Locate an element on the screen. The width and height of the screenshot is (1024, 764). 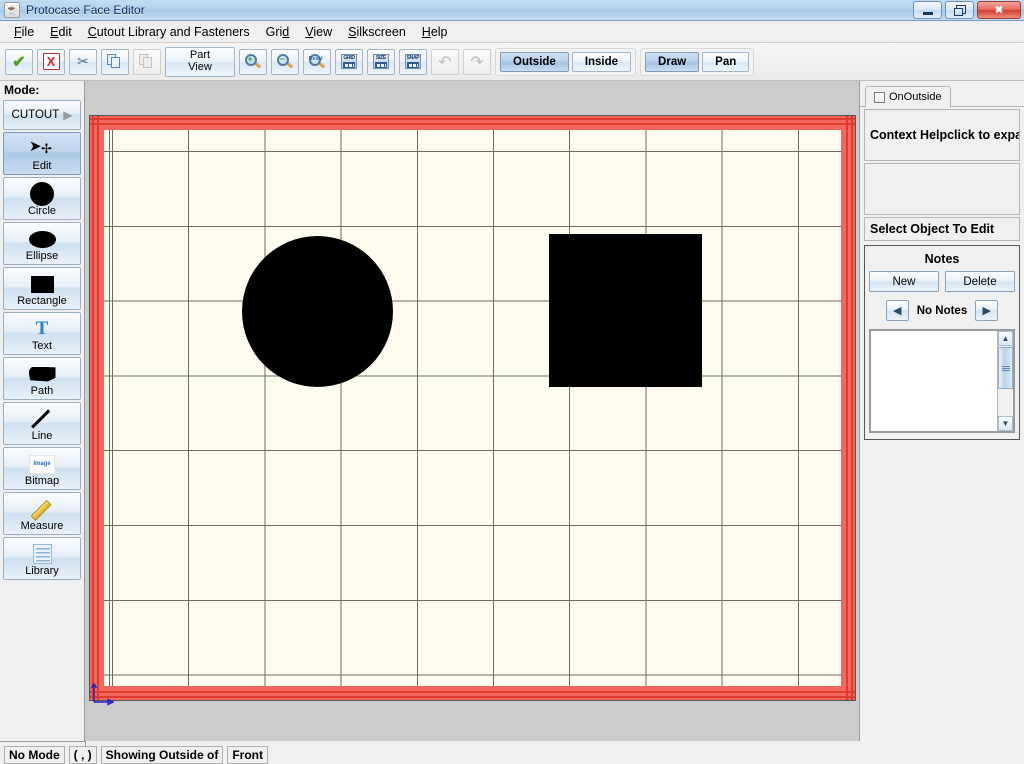
menu-file: File is located at coordinates (24, 32).